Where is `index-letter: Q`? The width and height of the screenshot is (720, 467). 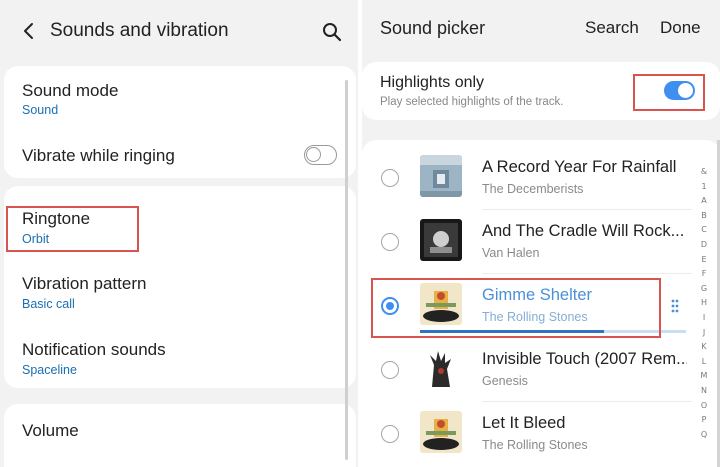
index-letter: Q is located at coordinates (704, 437).